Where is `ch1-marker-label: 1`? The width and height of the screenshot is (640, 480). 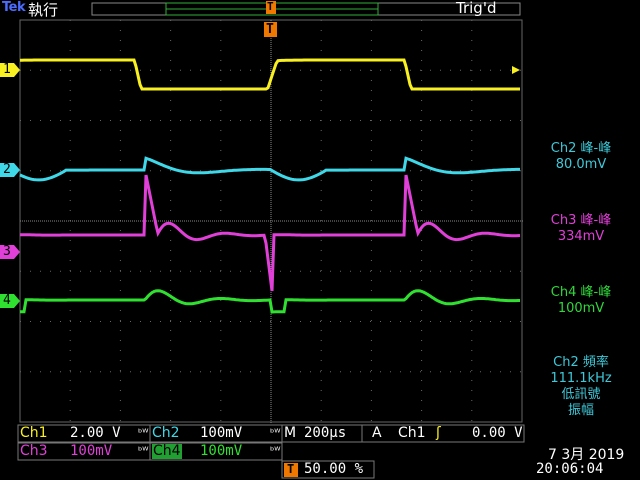
ch1-marker-label: 1 is located at coordinates (7, 69).